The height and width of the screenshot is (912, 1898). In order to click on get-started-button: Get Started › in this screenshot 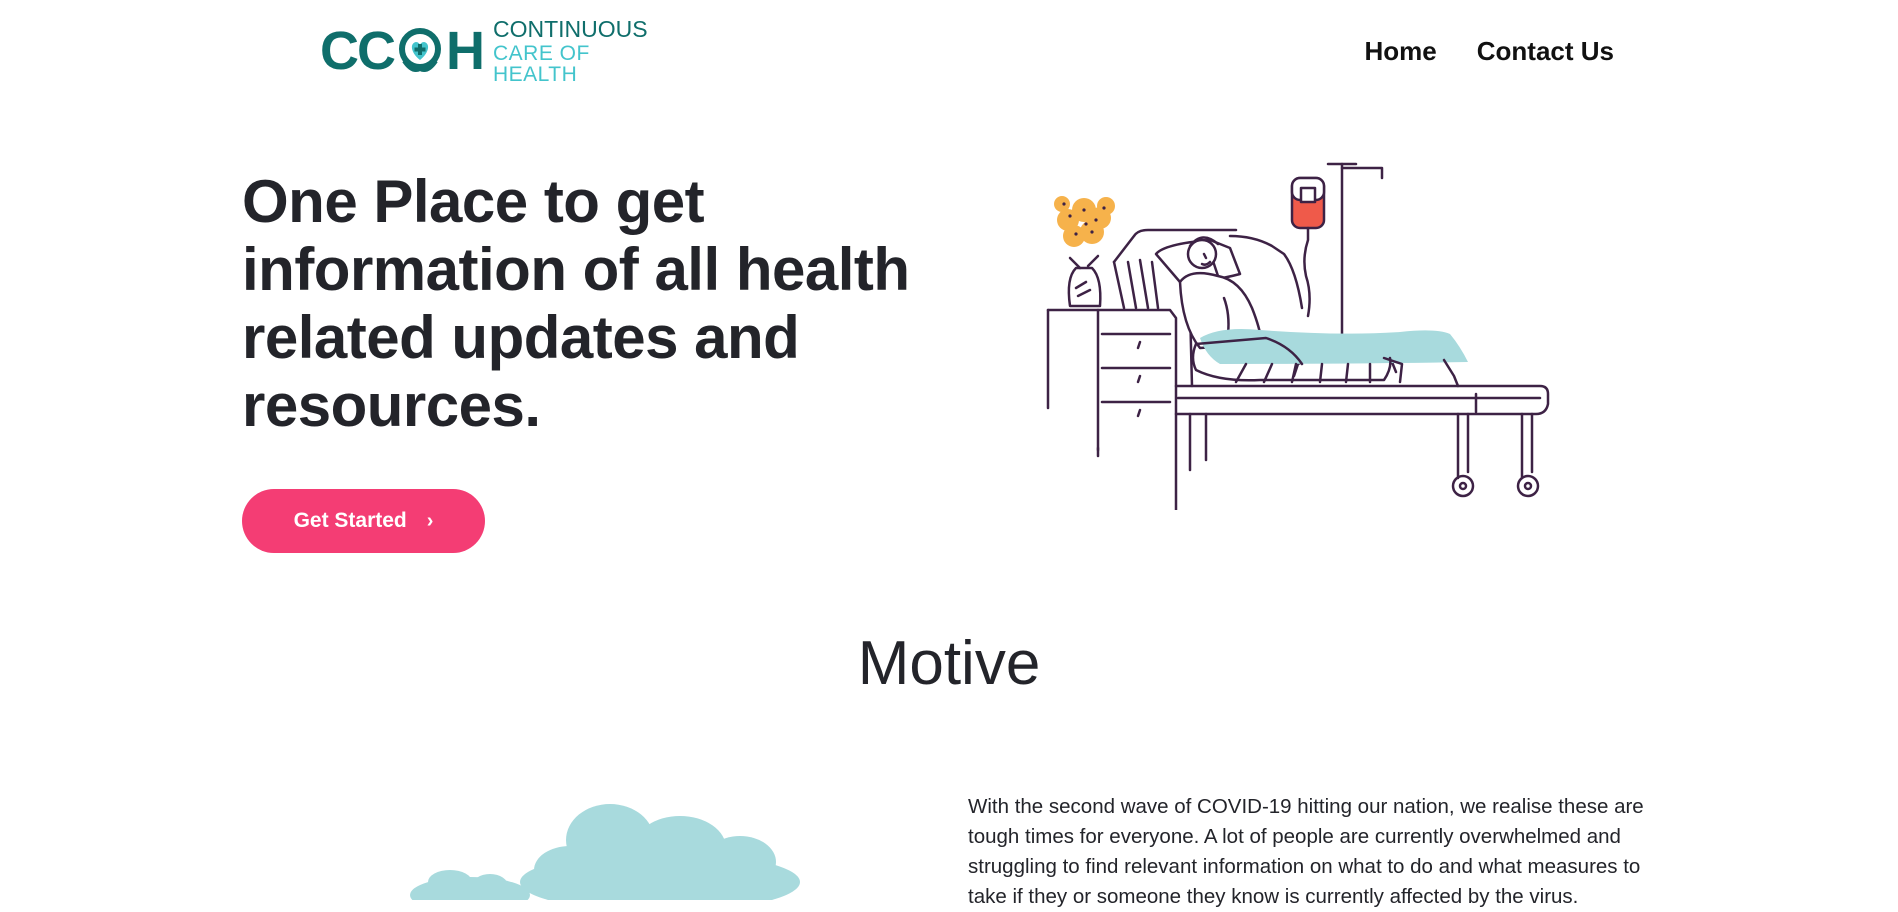, I will do `click(363, 521)`.